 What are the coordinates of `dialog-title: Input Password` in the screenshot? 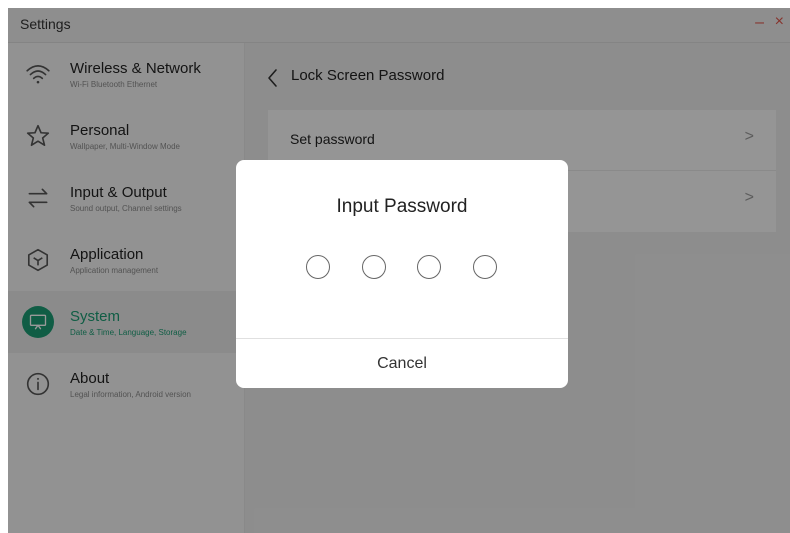 It's located at (402, 206).